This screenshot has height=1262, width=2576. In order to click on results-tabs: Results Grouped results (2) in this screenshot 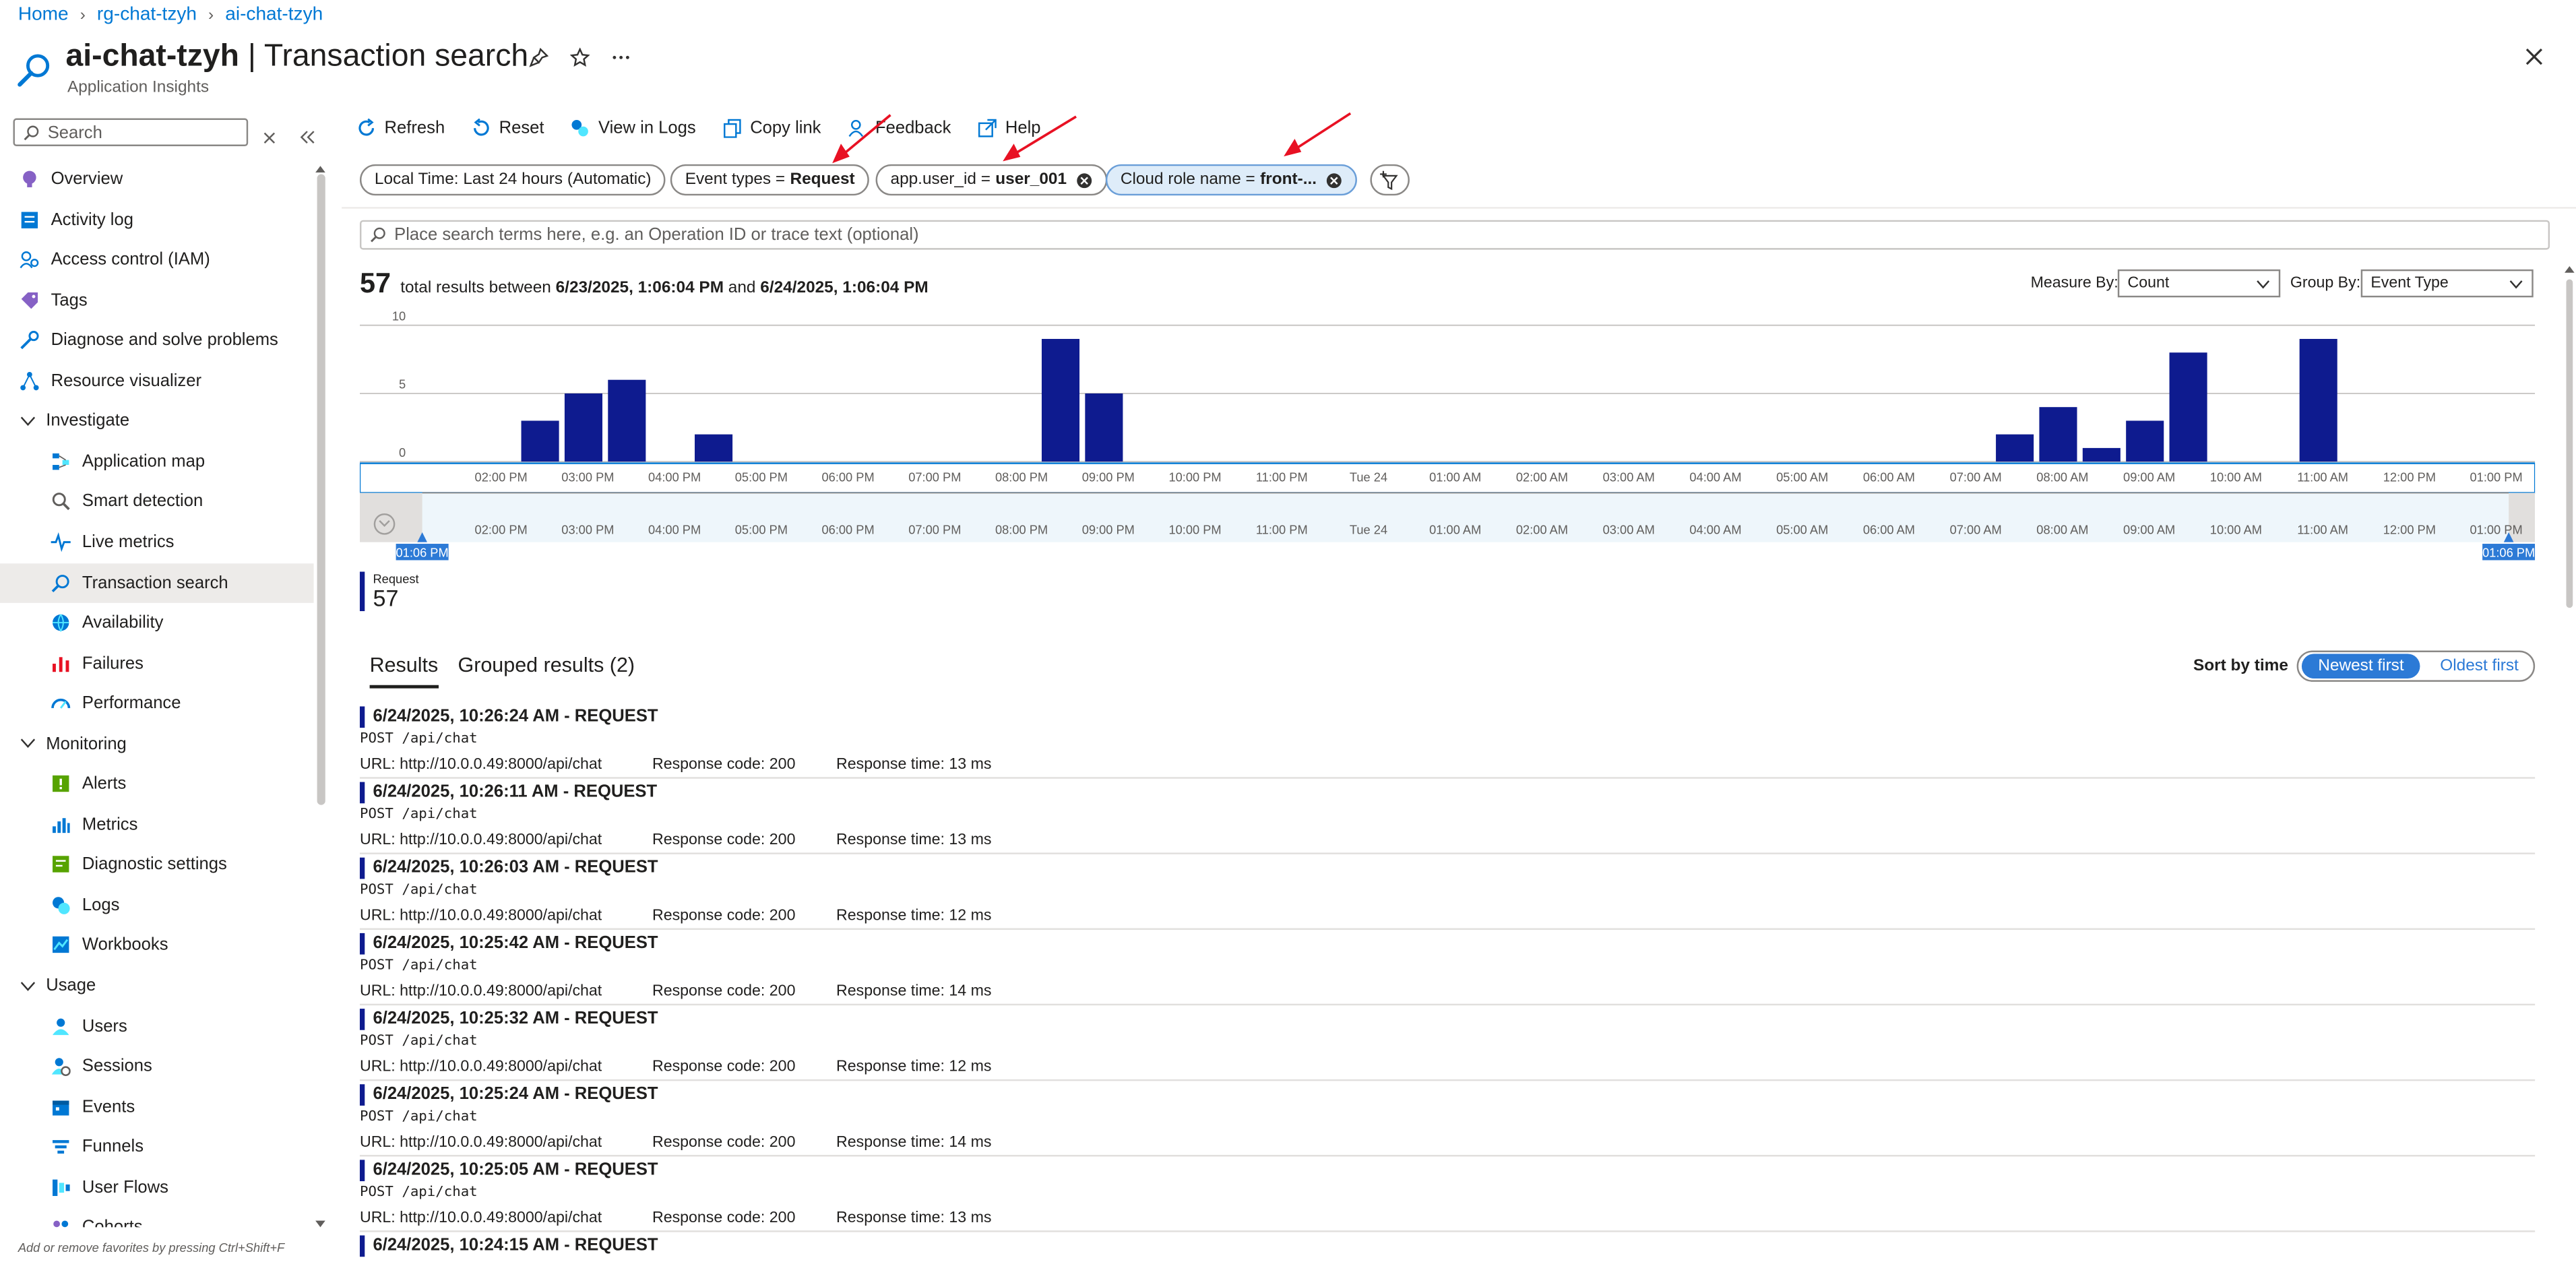, I will do `click(502, 671)`.